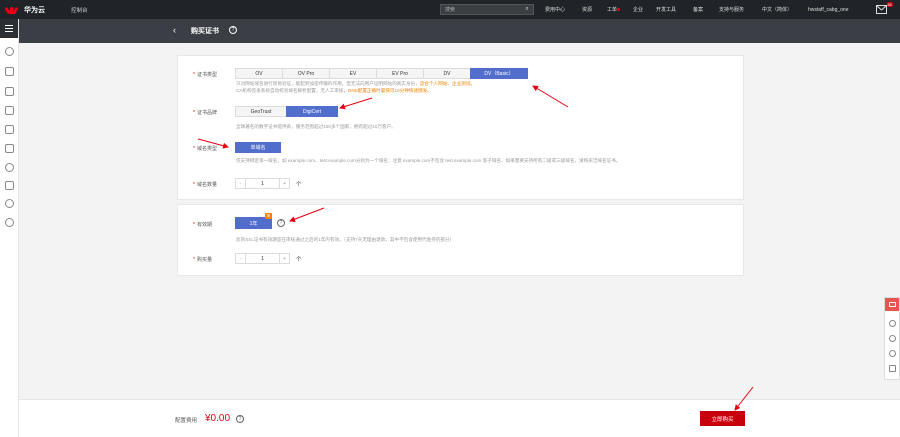  Describe the element at coordinates (499, 73) in the screenshot. I see `option-dv-basic: DV（Basic）` at that location.